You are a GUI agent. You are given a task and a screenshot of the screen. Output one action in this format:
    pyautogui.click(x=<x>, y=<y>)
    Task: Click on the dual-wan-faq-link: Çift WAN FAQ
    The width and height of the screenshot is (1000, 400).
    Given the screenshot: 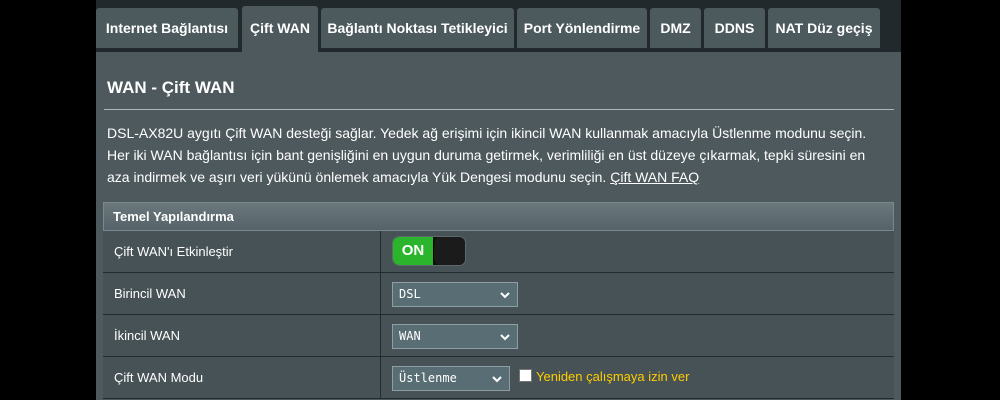 What is the action you would take?
    pyautogui.click(x=654, y=177)
    